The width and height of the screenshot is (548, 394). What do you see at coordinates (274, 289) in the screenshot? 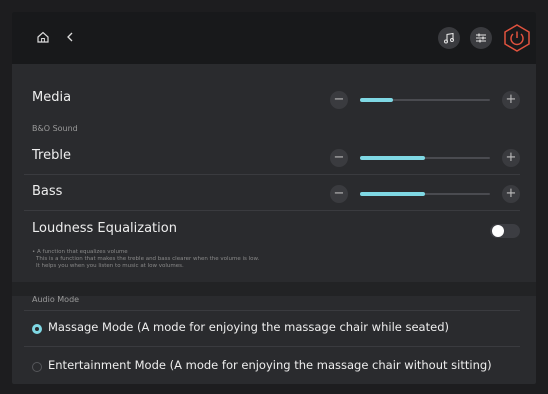
I see `section-band` at bounding box center [274, 289].